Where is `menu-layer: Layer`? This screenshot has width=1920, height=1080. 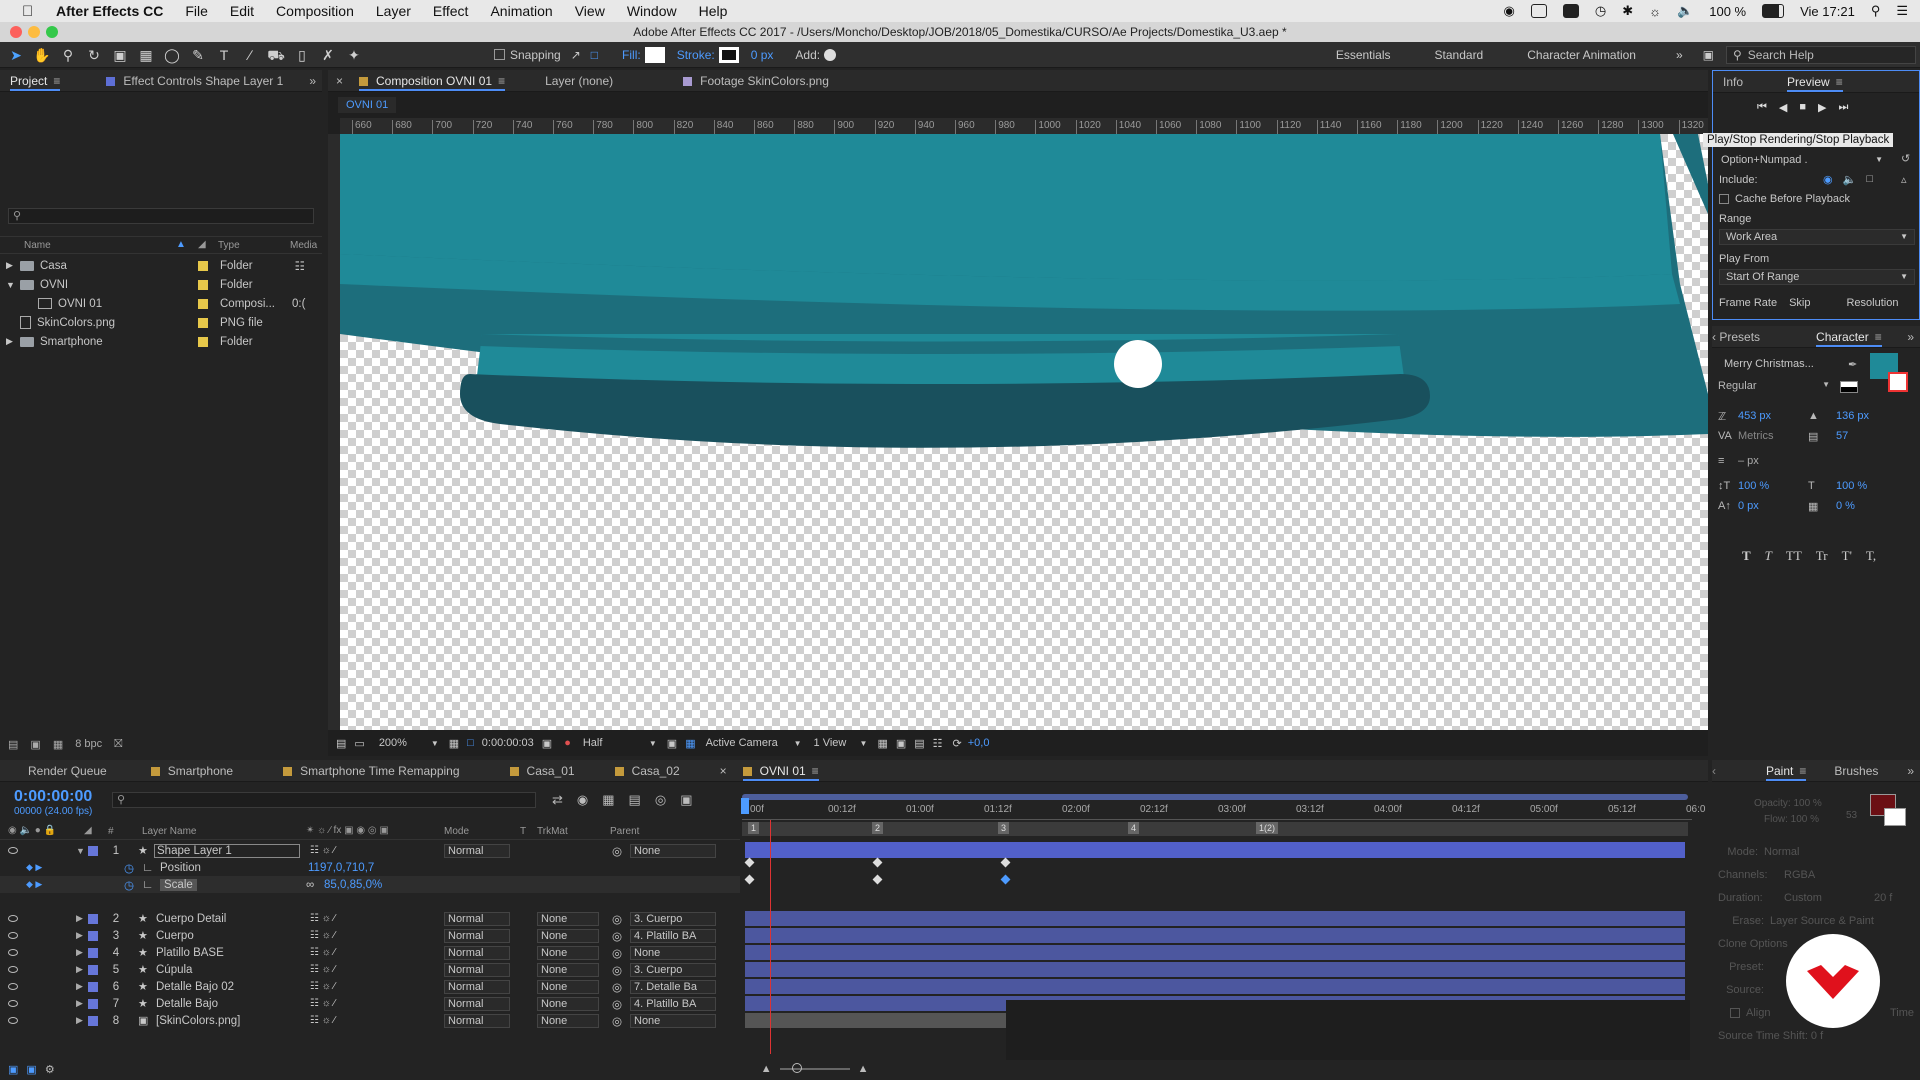
menu-layer: Layer is located at coordinates (393, 11).